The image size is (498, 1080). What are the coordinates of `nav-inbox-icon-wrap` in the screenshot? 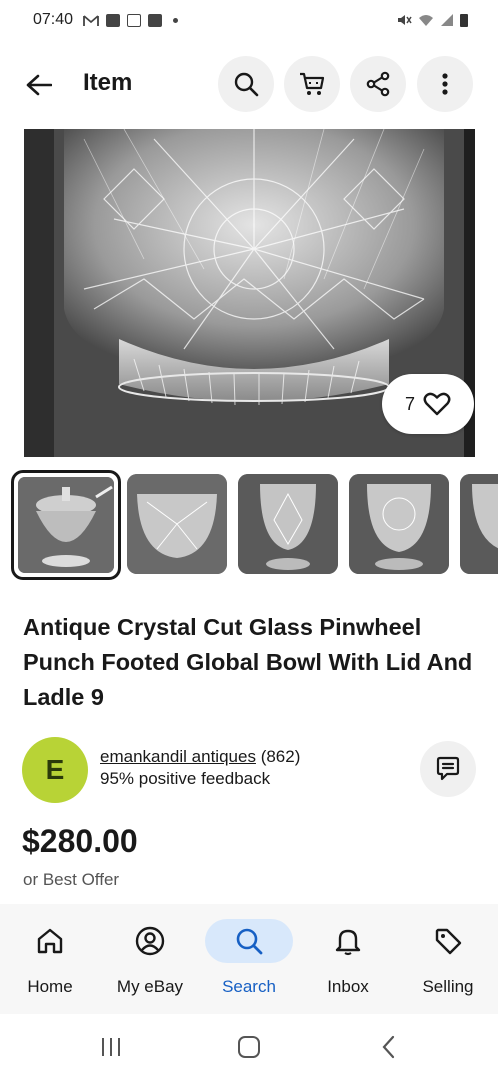 It's located at (348, 941).